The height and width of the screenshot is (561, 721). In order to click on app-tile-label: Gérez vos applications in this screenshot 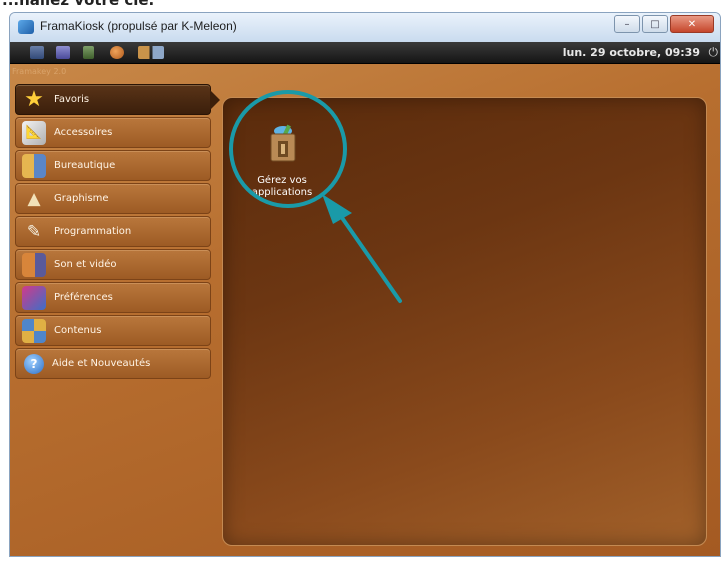, I will do `click(282, 187)`.